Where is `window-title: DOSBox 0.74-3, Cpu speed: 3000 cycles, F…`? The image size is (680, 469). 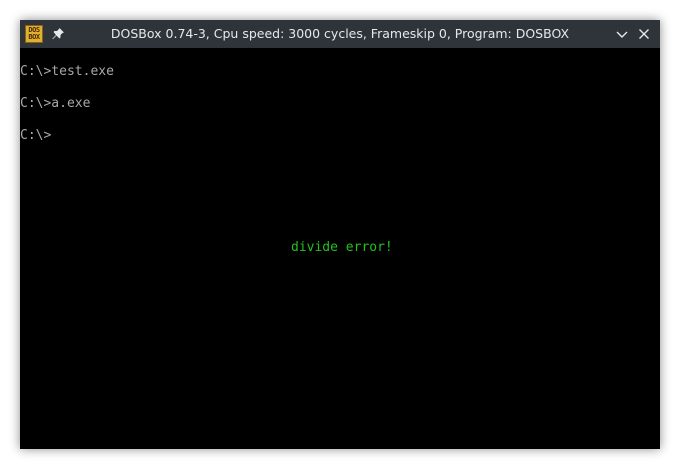 window-title: DOSBox 0.74-3, Cpu speed: 3000 cycles, F… is located at coordinates (340, 33).